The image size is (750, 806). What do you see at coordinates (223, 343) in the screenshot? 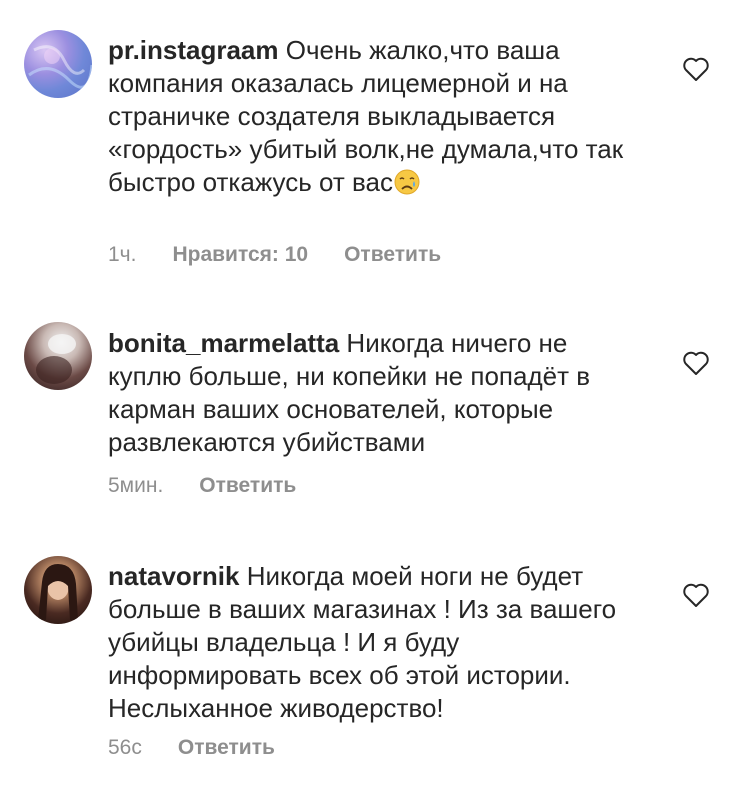
I see `comment-username: bonita_marmelatta` at bounding box center [223, 343].